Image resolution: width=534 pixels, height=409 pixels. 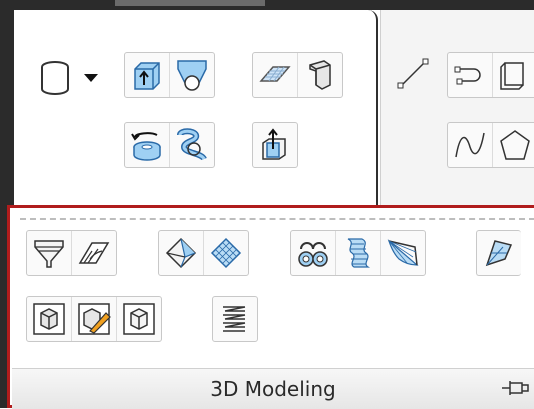 I want to click on chevron-down-icon, so click(x=91, y=78).